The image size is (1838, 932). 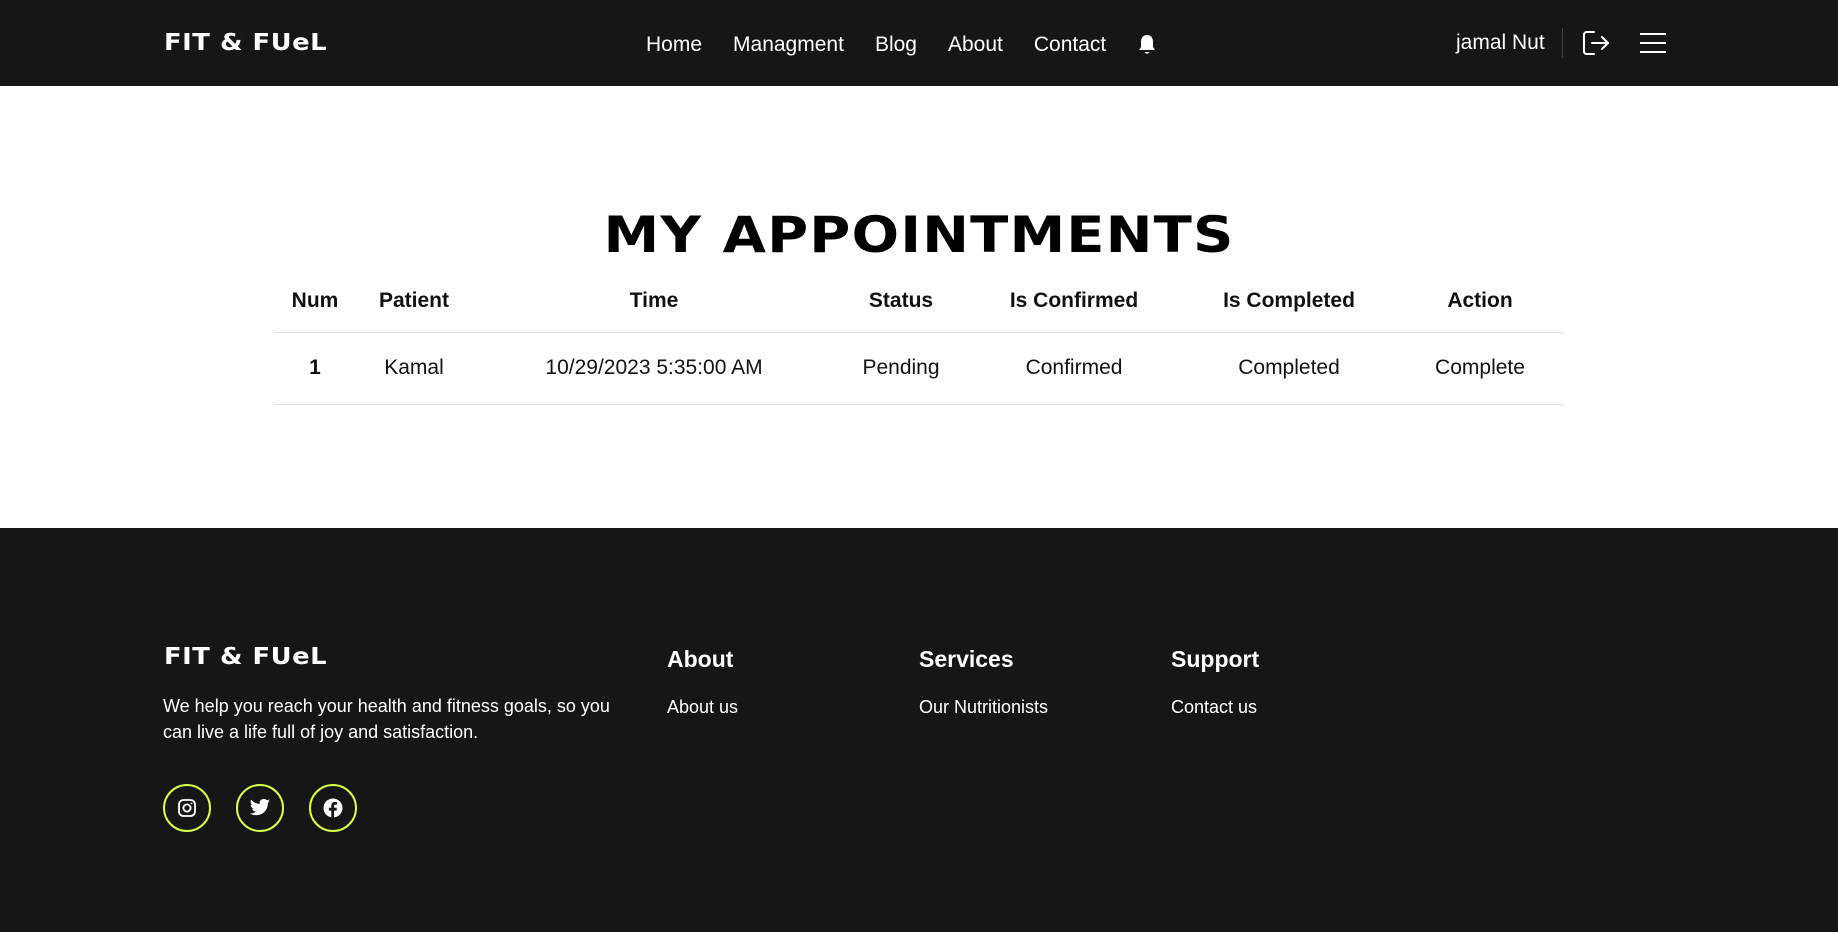 I want to click on nav-contact-link: Contact, so click(x=1070, y=45).